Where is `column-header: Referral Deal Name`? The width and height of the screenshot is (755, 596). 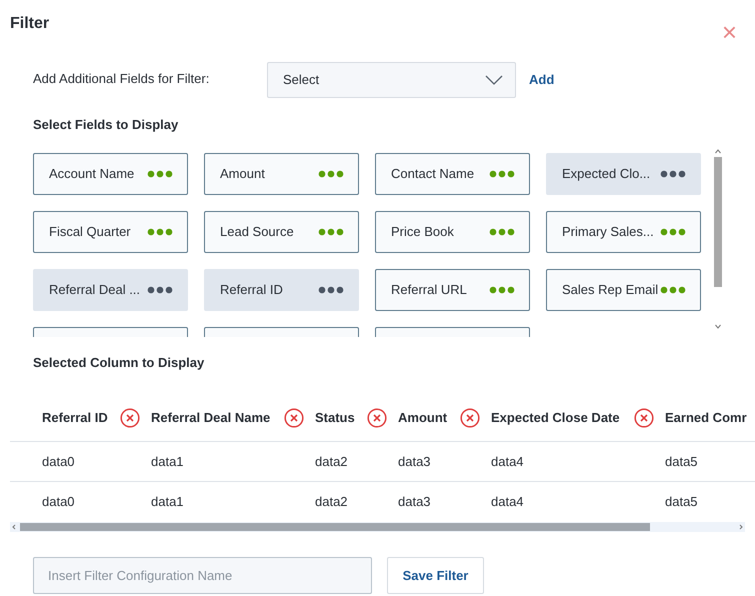 column-header: Referral Deal Name is located at coordinates (210, 417).